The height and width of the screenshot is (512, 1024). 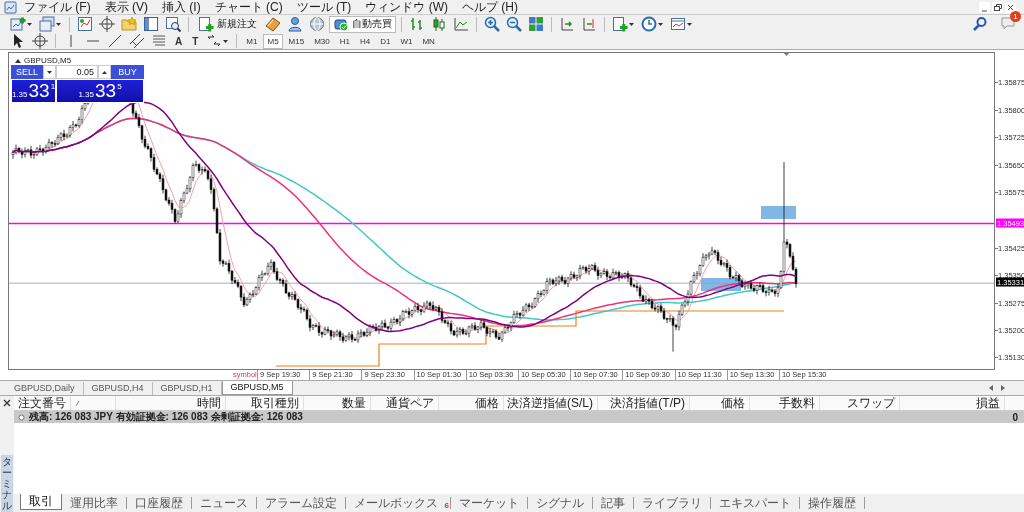 I want to click on new-order-button: 新規注文, so click(x=227, y=24).